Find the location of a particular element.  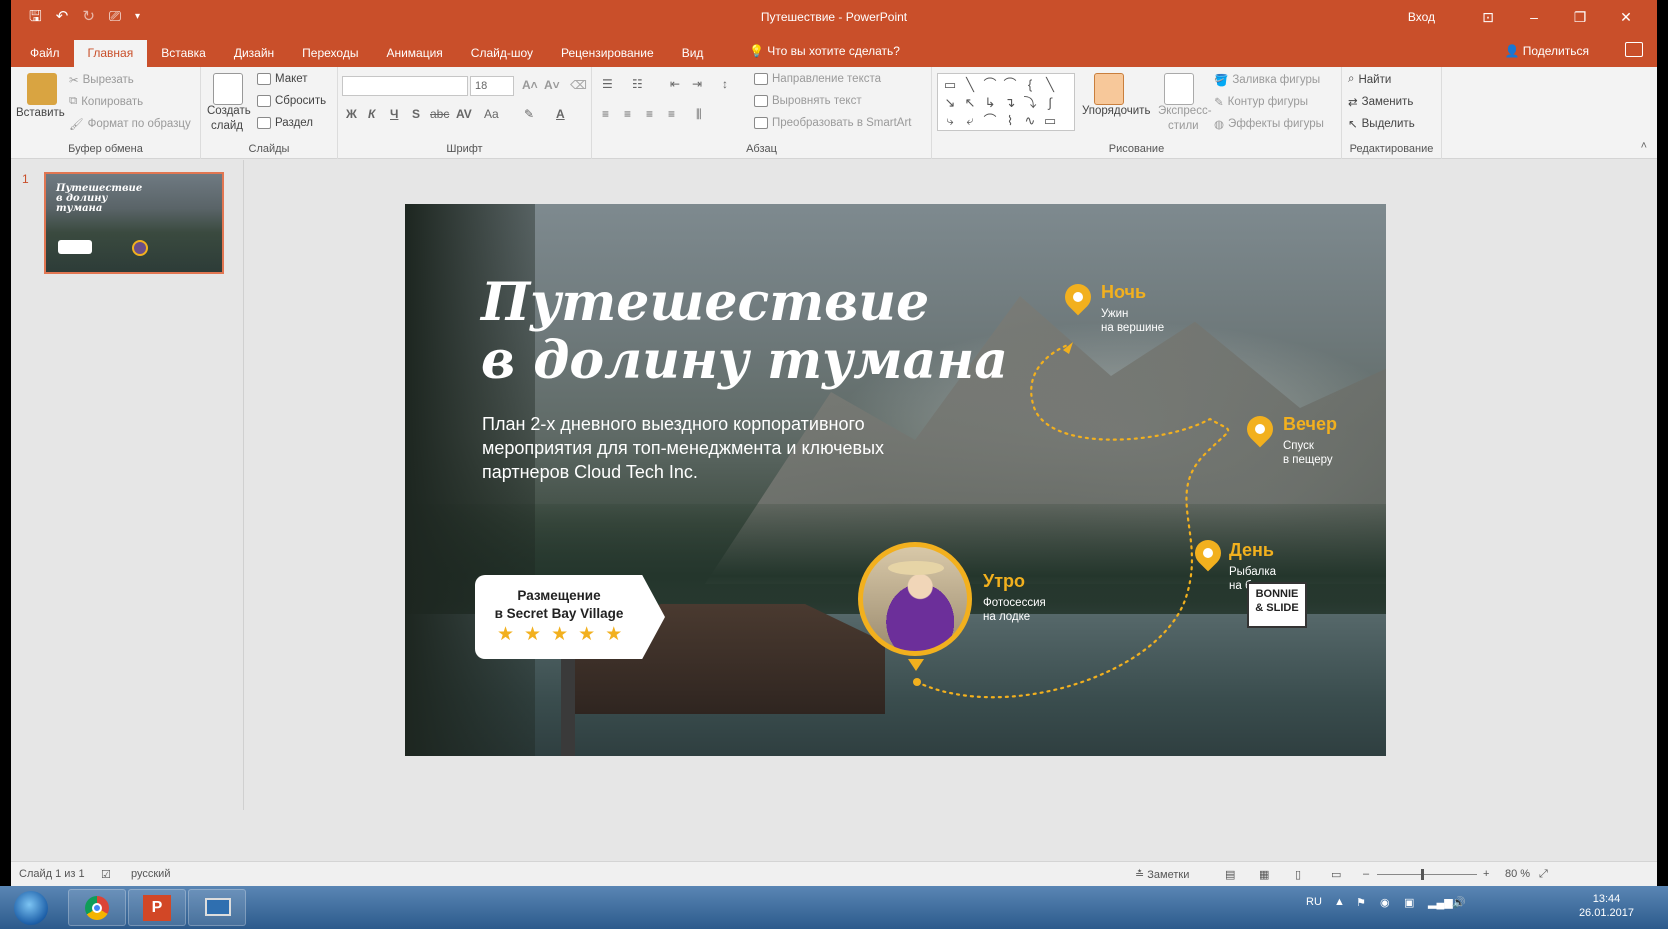

quick-styles-button: Экспресс- is located at coordinates (1185, 111).